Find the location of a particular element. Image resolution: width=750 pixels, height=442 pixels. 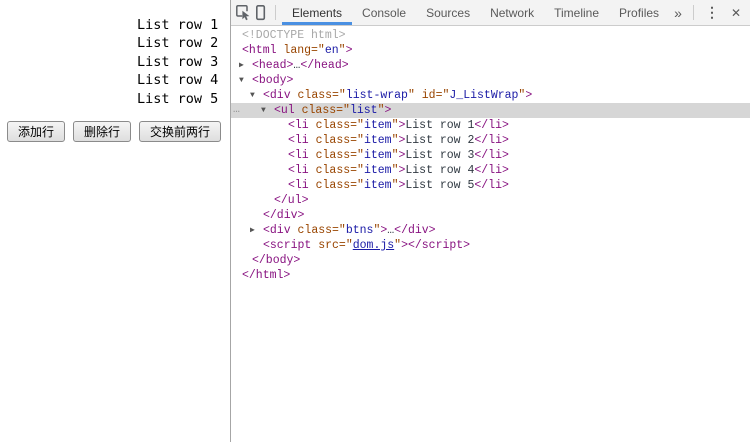

devtools-menu-button: ⋮ is located at coordinates (712, 13).